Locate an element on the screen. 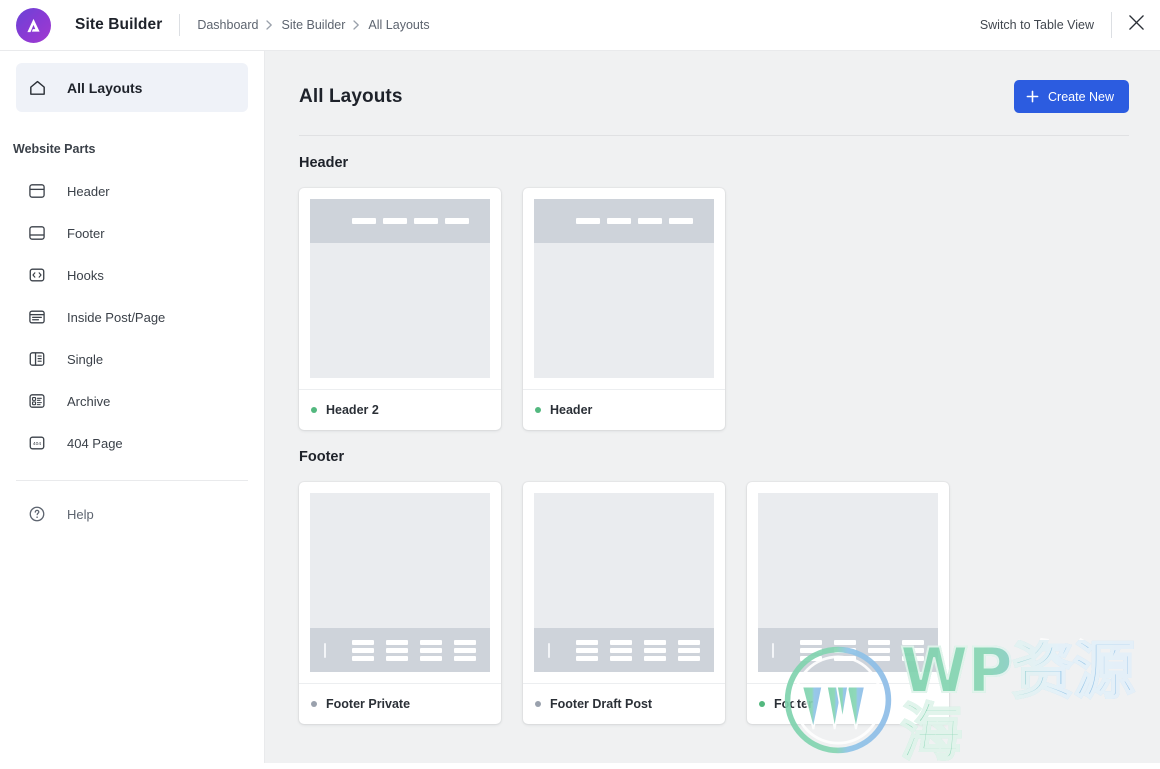  layout-card-label: Footer is located at coordinates (793, 704).